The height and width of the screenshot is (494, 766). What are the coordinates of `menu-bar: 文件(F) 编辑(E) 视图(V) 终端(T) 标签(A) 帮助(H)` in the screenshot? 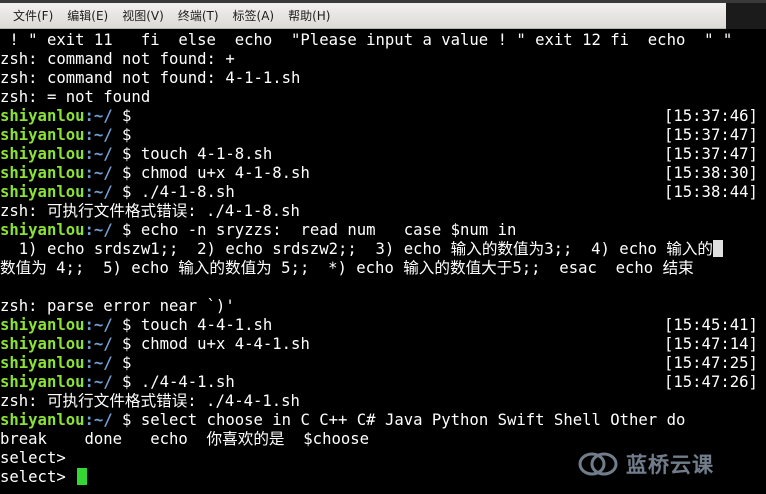 It's located at (383, 16).